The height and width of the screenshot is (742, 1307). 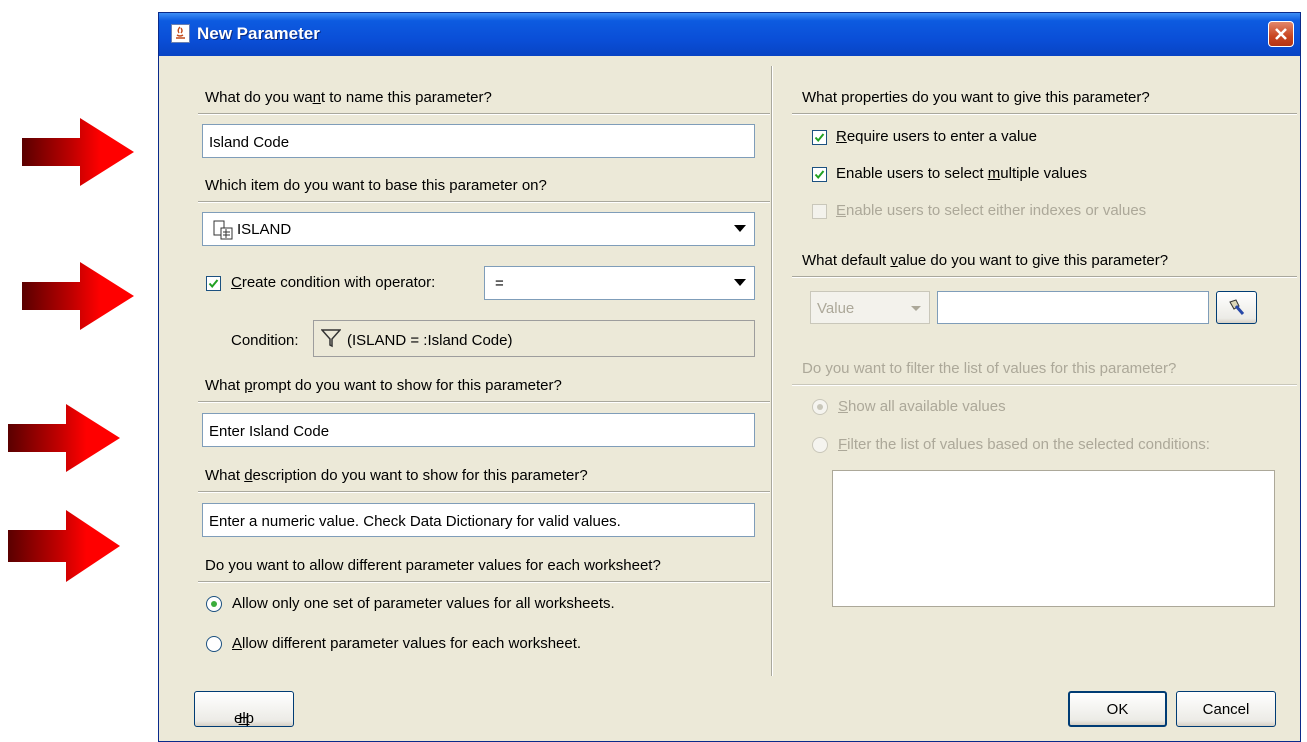 I want to click on operator-select: =, so click(x=619, y=283).